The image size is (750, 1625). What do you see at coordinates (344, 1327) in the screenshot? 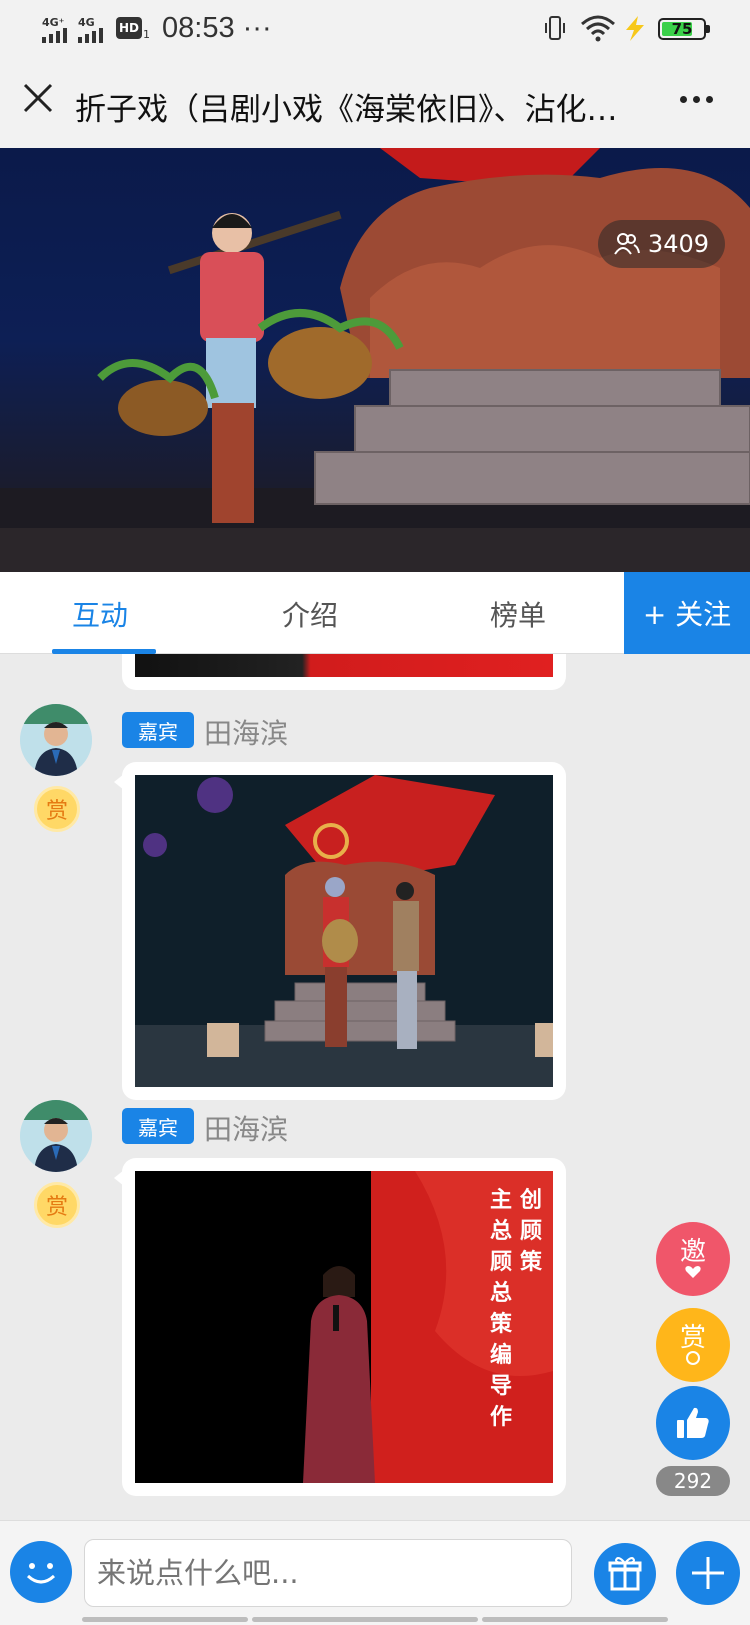
I see `message-photo: 主 总 顾 总 策 编 导 作 创 顾 策` at bounding box center [344, 1327].